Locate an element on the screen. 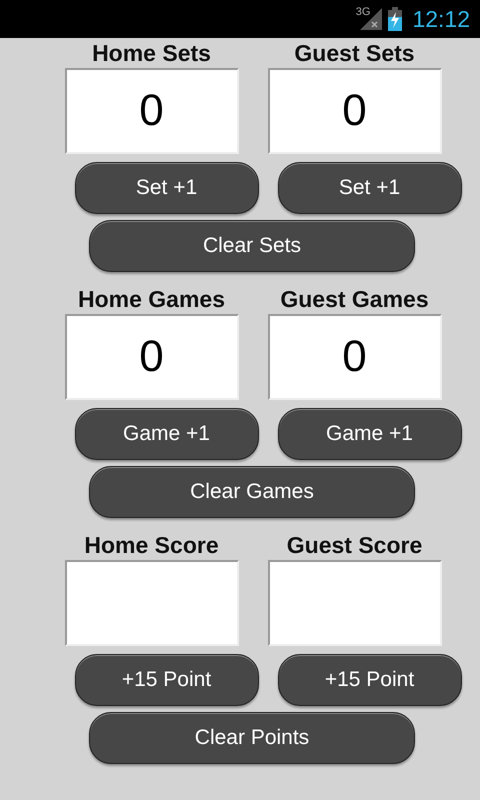  network-type: 3G is located at coordinates (363, 12).